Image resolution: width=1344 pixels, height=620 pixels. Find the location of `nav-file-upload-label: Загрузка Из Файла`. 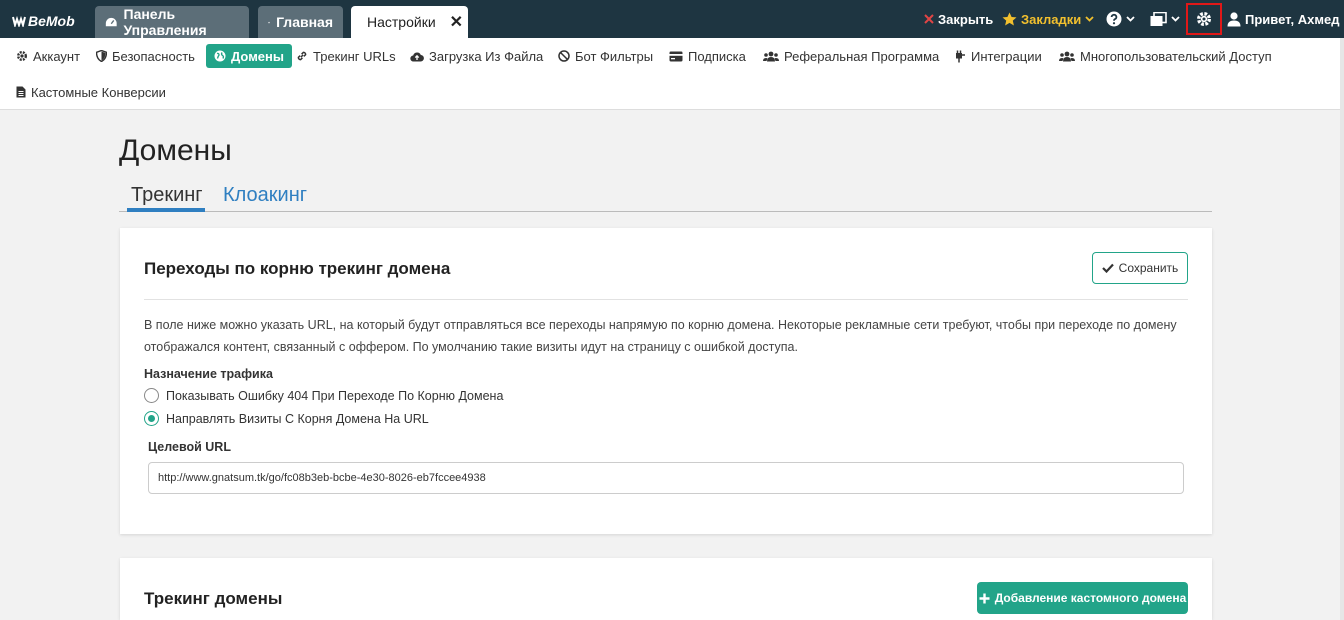

nav-file-upload-label: Загрузка Из Файла is located at coordinates (486, 56).